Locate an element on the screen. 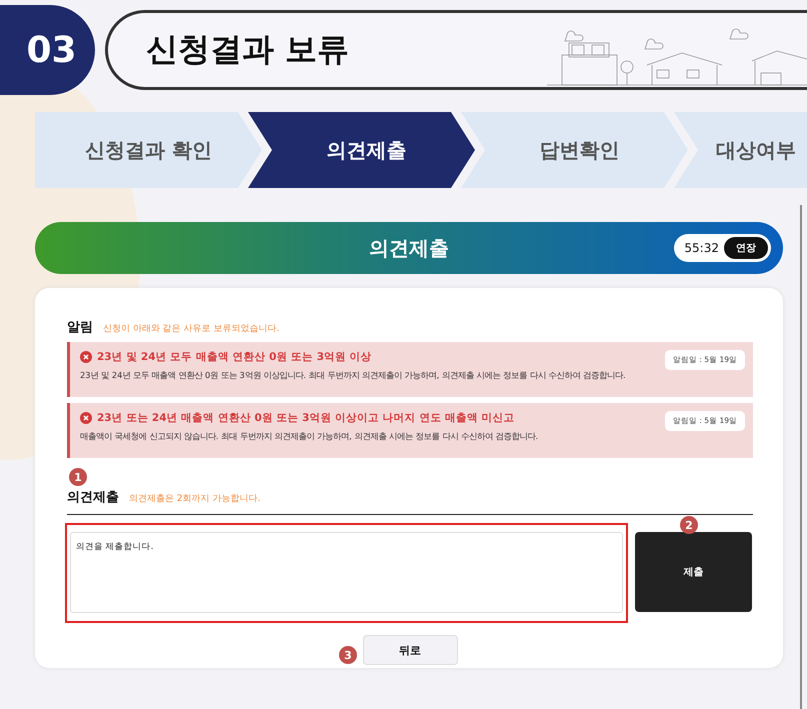  alert-title: 23년 및 24년 모두 매출액 연환산 0원 또는 3억원 이상 is located at coordinates (234, 357).